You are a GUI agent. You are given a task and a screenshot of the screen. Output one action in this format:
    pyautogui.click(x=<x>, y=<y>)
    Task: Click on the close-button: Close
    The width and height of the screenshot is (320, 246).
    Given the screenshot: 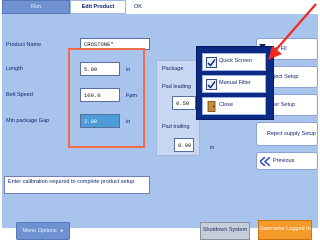 What is the action you would take?
    pyautogui.click(x=234, y=106)
    